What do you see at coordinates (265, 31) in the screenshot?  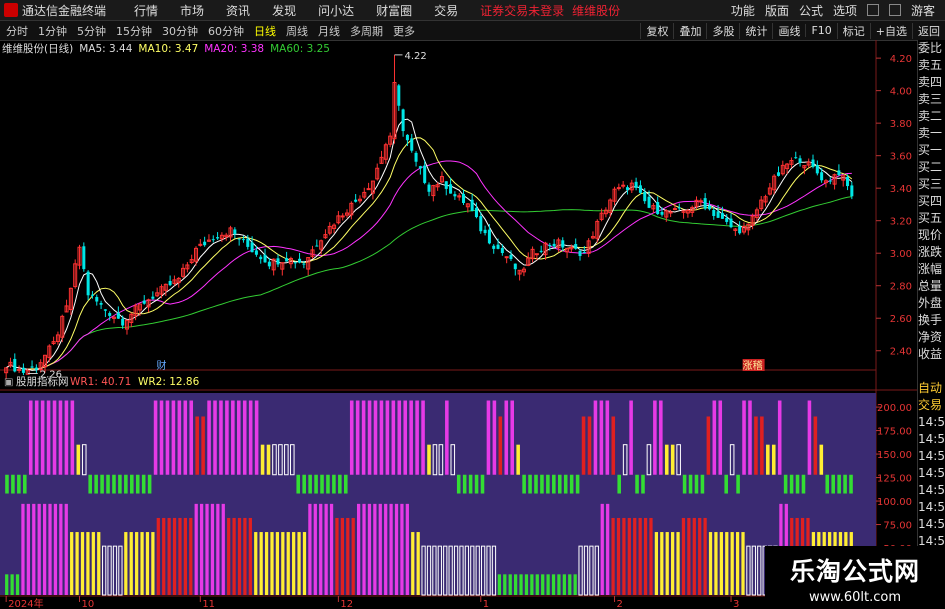 I see `period-daily: 日线` at bounding box center [265, 31].